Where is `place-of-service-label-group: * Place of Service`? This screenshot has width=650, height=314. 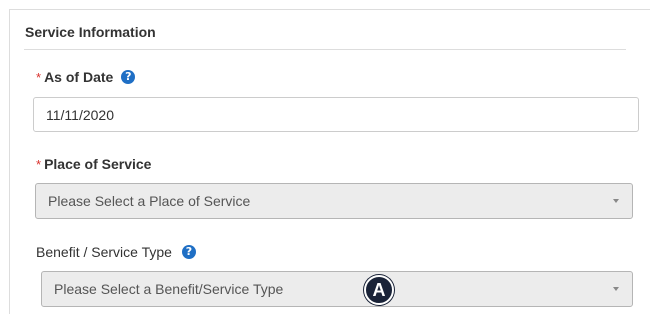 place-of-service-label-group: * Place of Service is located at coordinates (93, 164).